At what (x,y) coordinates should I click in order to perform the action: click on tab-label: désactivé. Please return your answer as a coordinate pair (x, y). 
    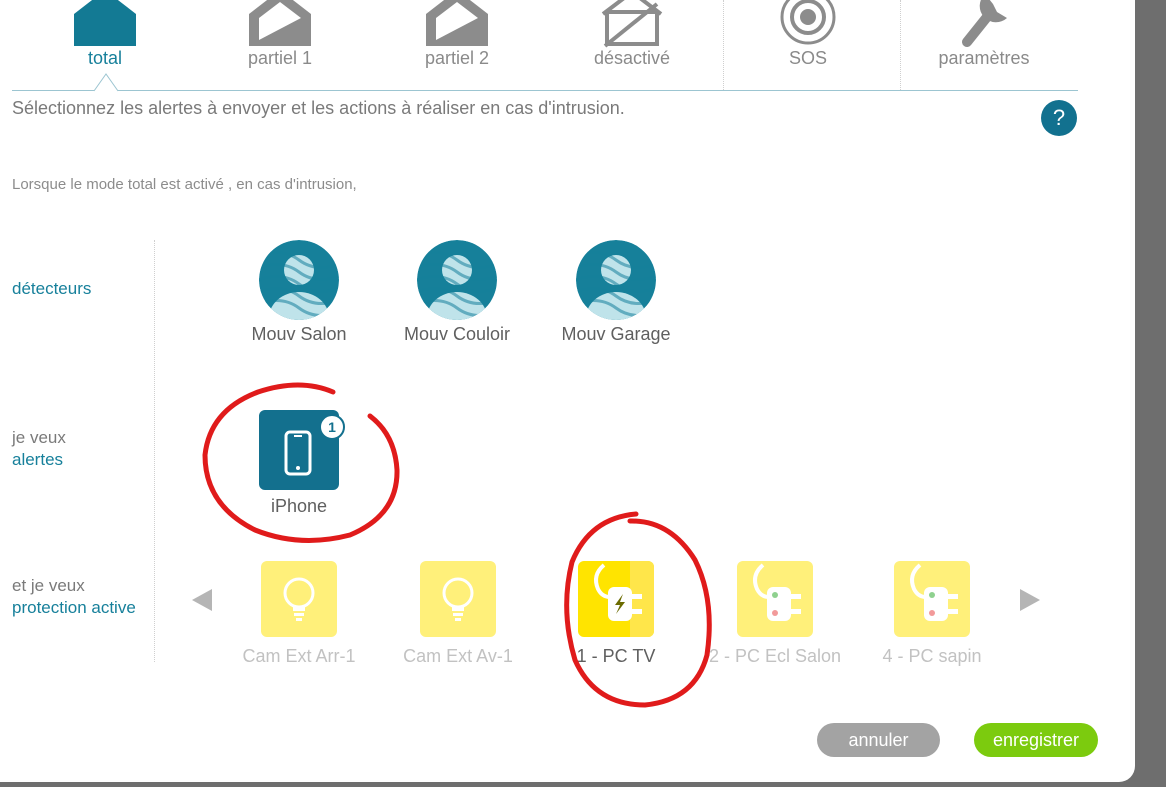
    Looking at the image, I should click on (632, 58).